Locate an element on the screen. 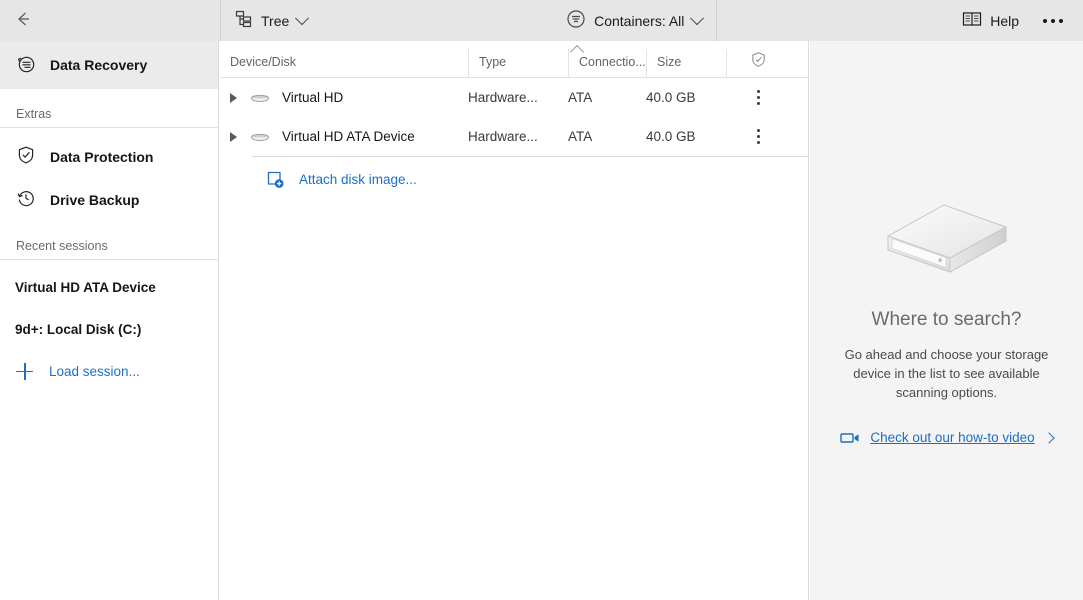 Image resolution: width=1083 pixels, height=600 pixels. sidebar-item-data-recovery: Data Recovery is located at coordinates (109, 65).